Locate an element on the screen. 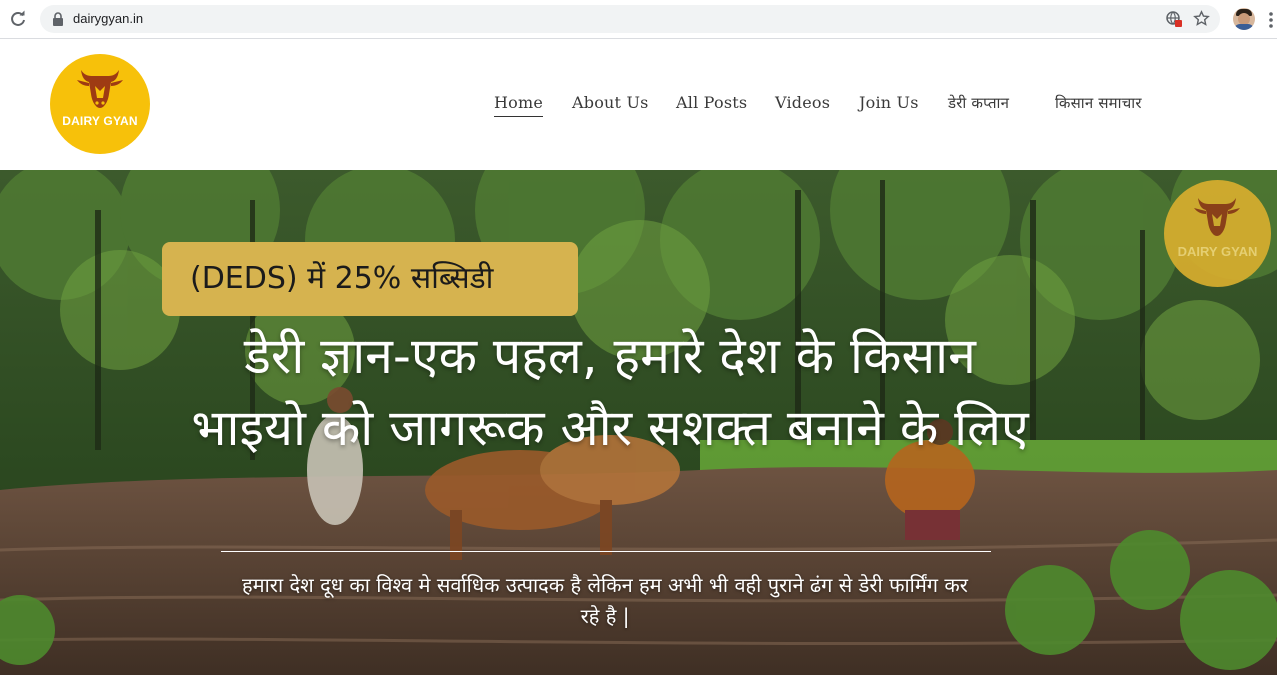 The image size is (1277, 675). subsidy-badge: (DEDS) में 25% सब्सिडी is located at coordinates (370, 279).